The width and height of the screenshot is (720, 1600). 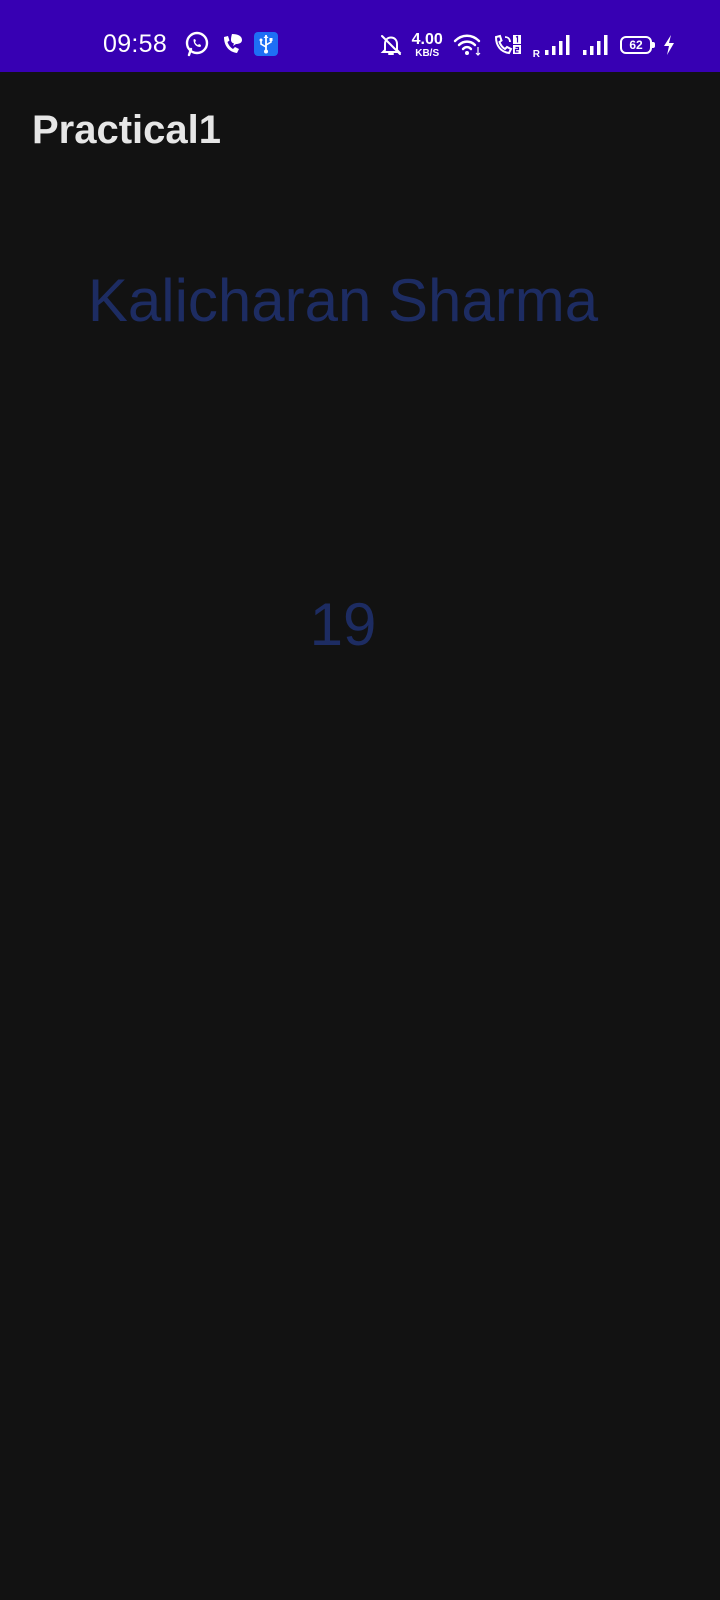 I want to click on volte-call-icon, so click(x=508, y=45).